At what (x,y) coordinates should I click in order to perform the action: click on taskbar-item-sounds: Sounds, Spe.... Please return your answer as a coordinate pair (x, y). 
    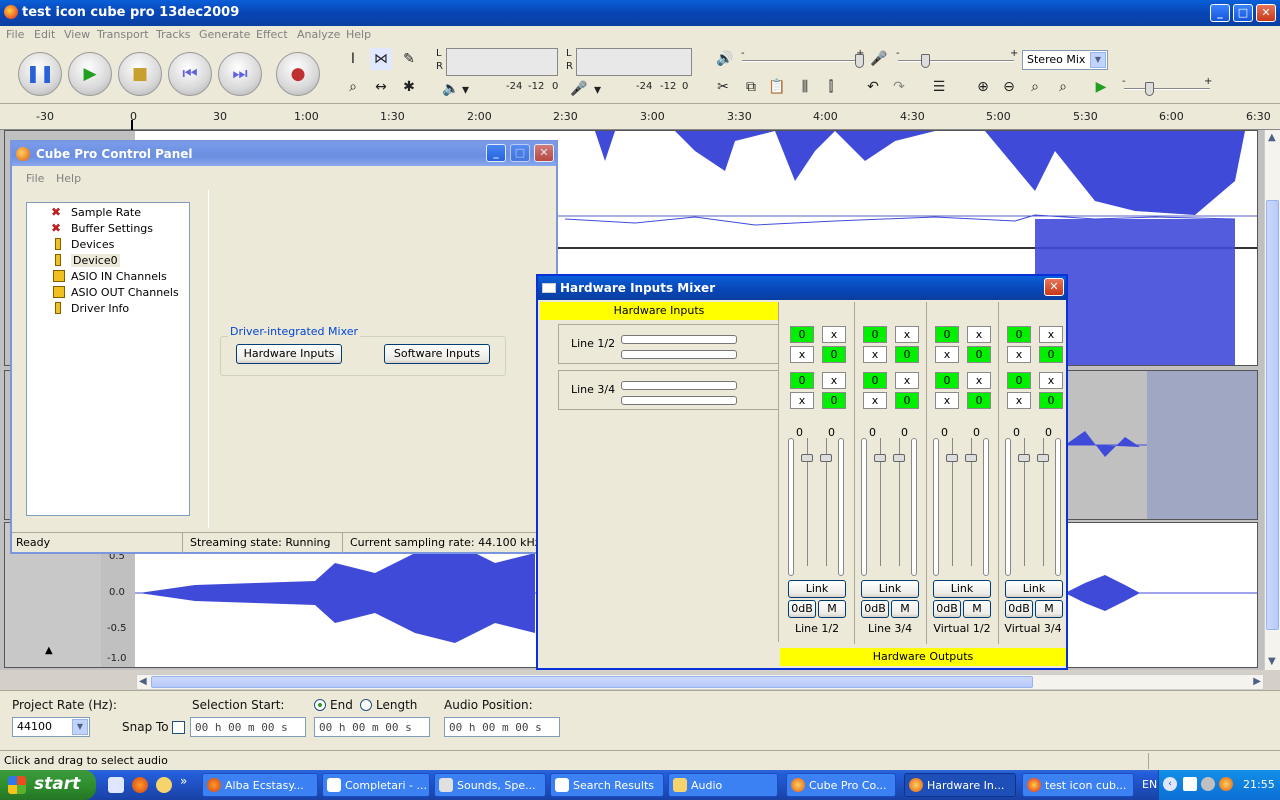
    Looking at the image, I should click on (490, 785).